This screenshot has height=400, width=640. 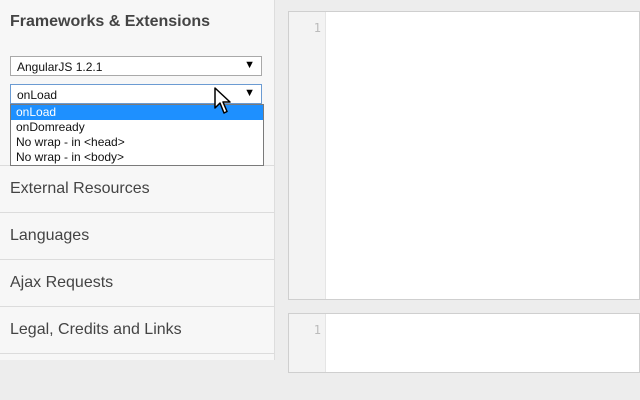 What do you see at coordinates (110, 21) in the screenshot?
I see `section-title: Frameworks & Extensions` at bounding box center [110, 21].